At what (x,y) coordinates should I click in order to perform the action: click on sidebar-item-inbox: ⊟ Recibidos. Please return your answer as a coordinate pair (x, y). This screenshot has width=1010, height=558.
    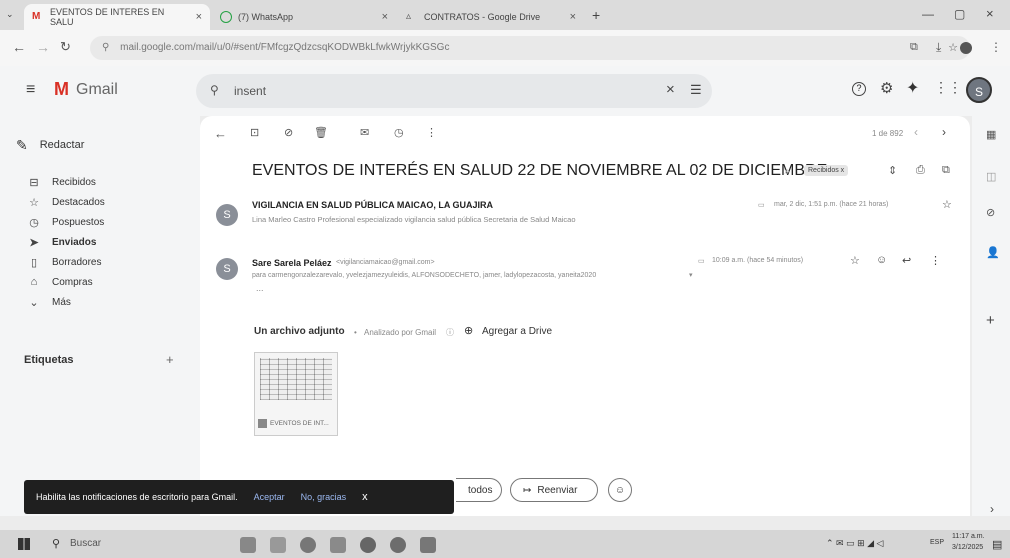
    Looking at the image, I should click on (62, 182).